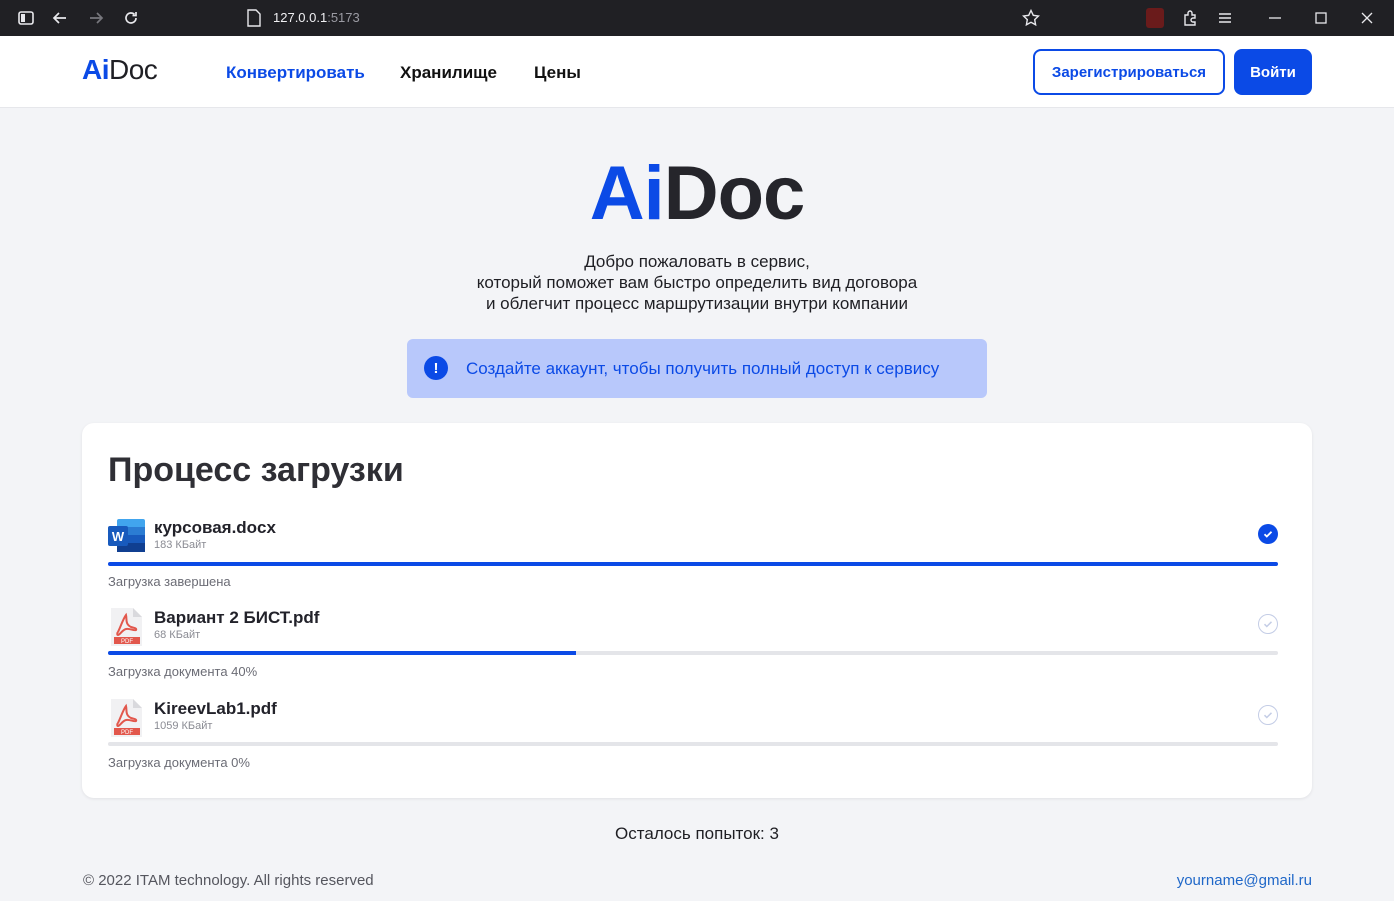  Describe the element at coordinates (1244, 880) in the screenshot. I see `footer-email-link: yourname@gmail.ru` at that location.